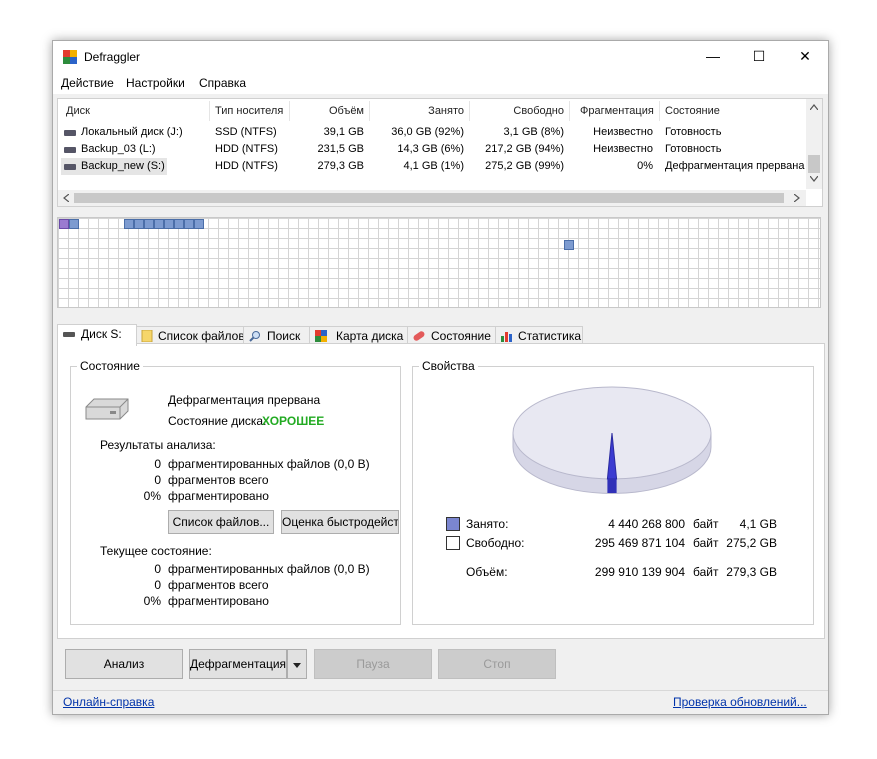 This screenshot has width=877, height=759. I want to click on col-status: Состояние, so click(692, 111).